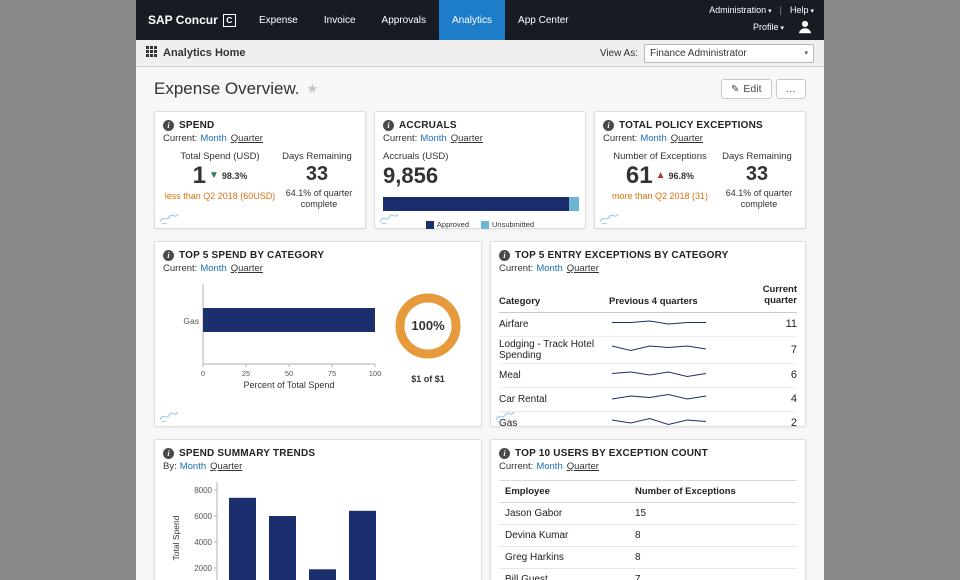 The height and width of the screenshot is (580, 960). What do you see at coordinates (151, 53) in the screenshot?
I see `grid-icon` at bounding box center [151, 53].